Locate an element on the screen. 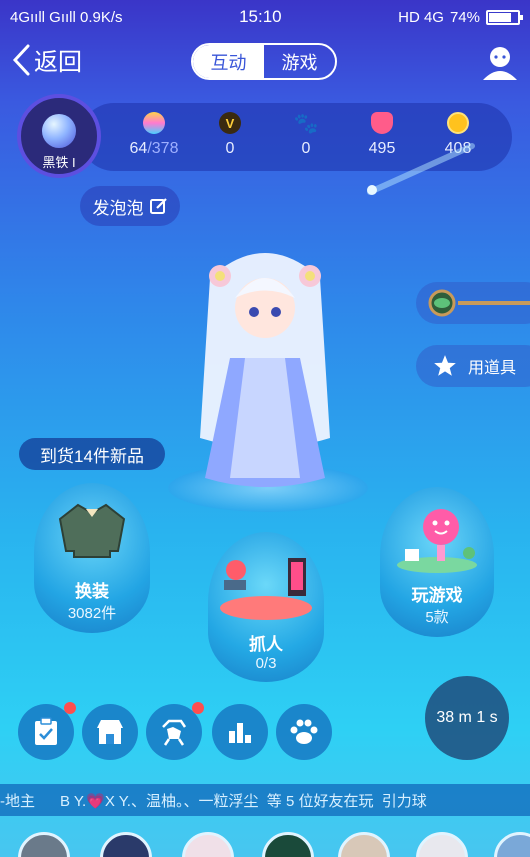 This screenshot has height=857, width=530. ranking-button is located at coordinates (240, 732).